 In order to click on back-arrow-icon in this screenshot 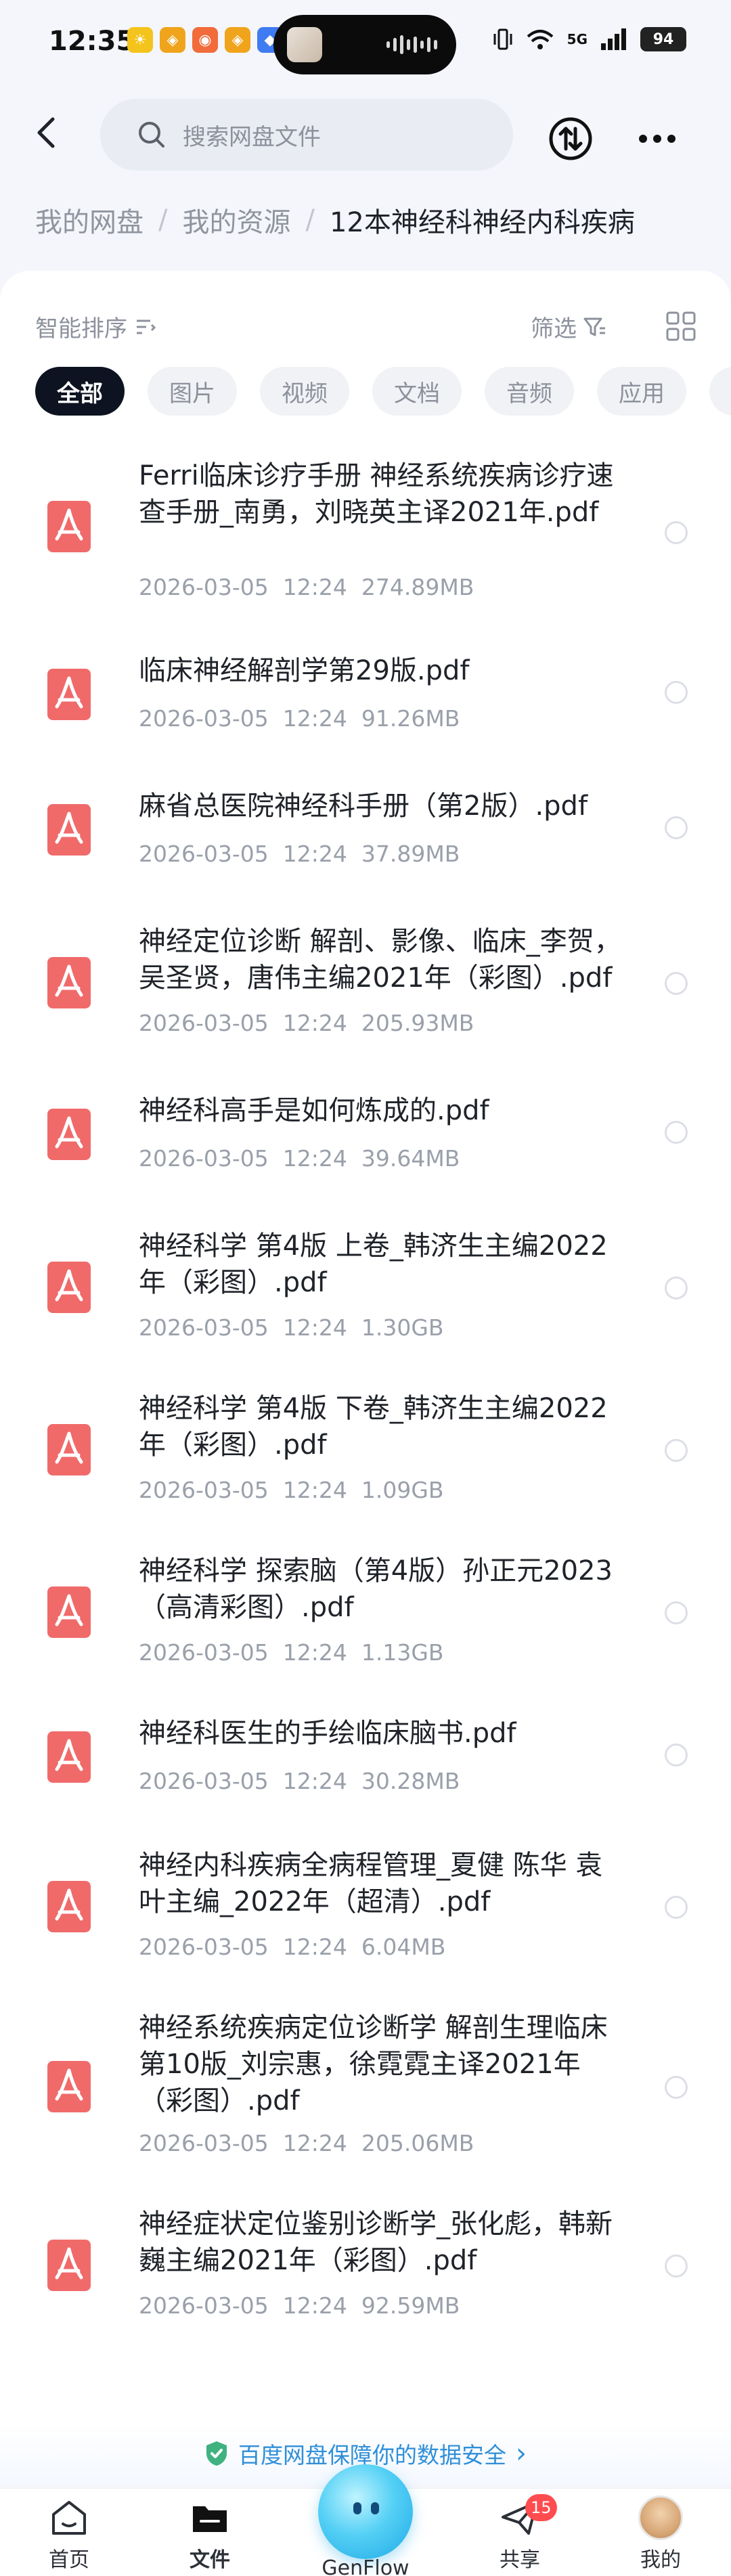, I will do `click(47, 132)`.